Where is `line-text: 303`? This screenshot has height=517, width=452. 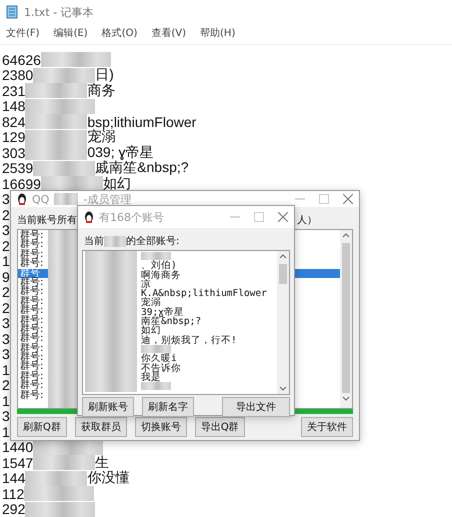
line-text: 303 is located at coordinates (14, 152).